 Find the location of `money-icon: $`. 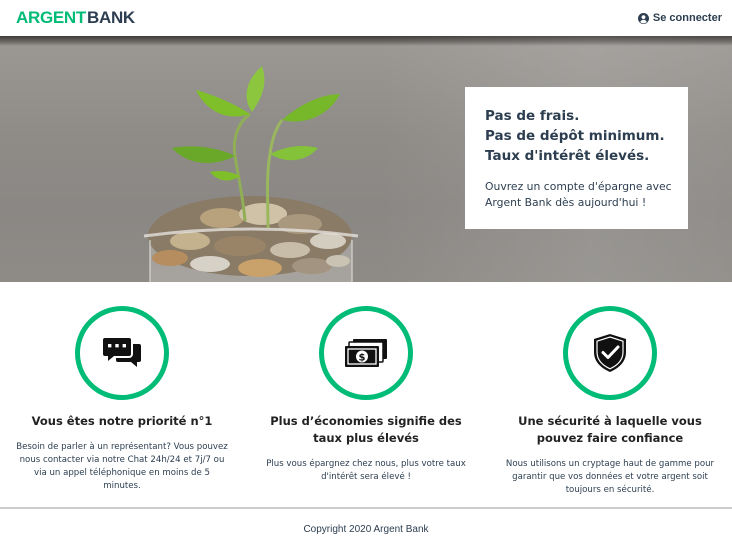

money-icon: $ is located at coordinates (366, 353).